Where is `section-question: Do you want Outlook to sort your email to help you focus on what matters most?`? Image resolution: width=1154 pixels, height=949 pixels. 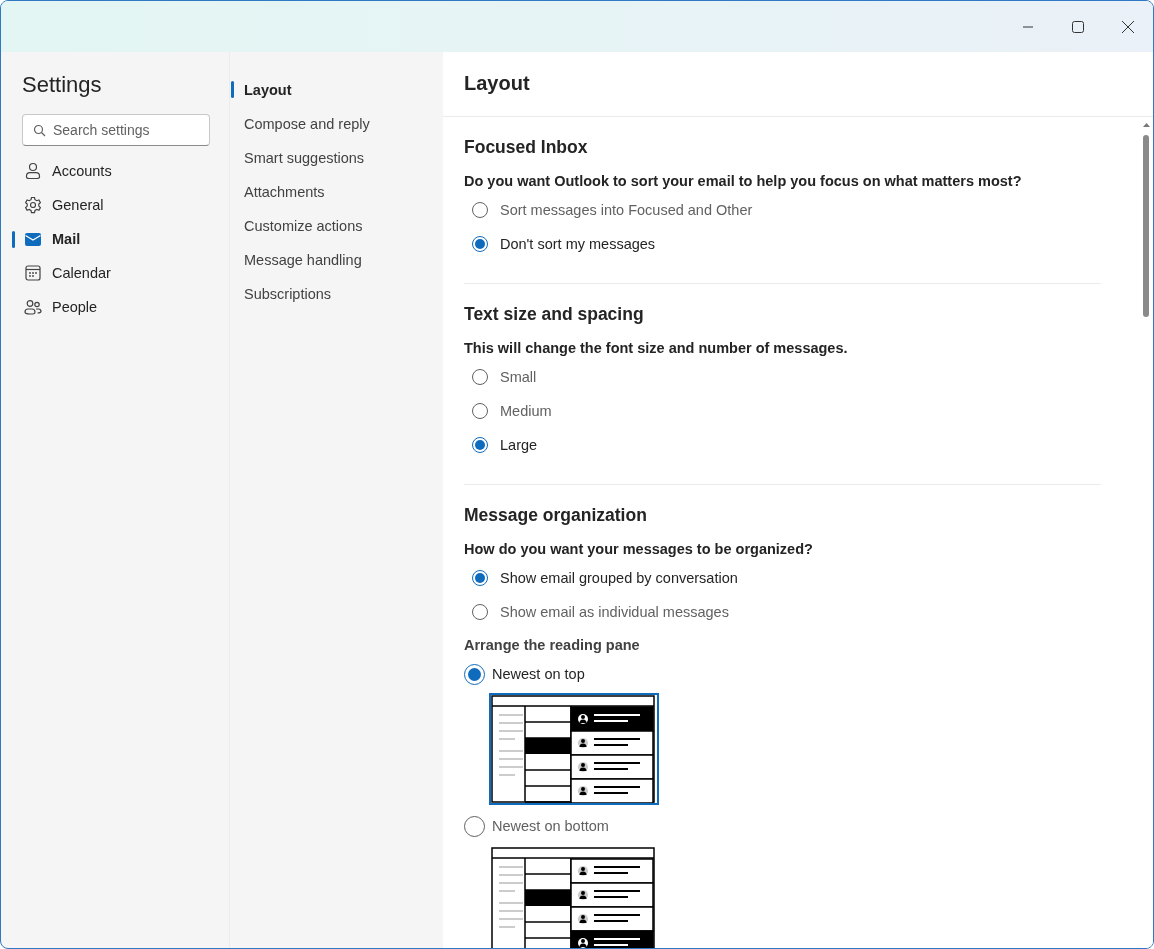
section-question: Do you want Outlook to sort your email to help you focus on what matters most? is located at coordinates (743, 181).